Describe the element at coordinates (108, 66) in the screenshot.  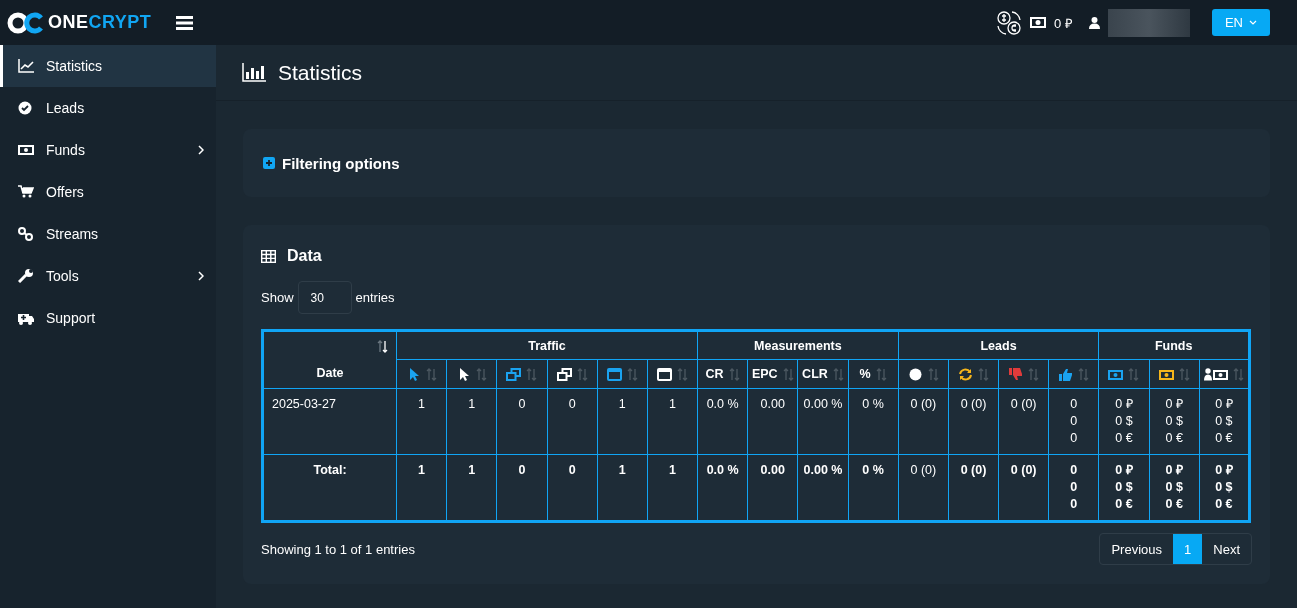
I see `sidebar-item: Statistics` at that location.